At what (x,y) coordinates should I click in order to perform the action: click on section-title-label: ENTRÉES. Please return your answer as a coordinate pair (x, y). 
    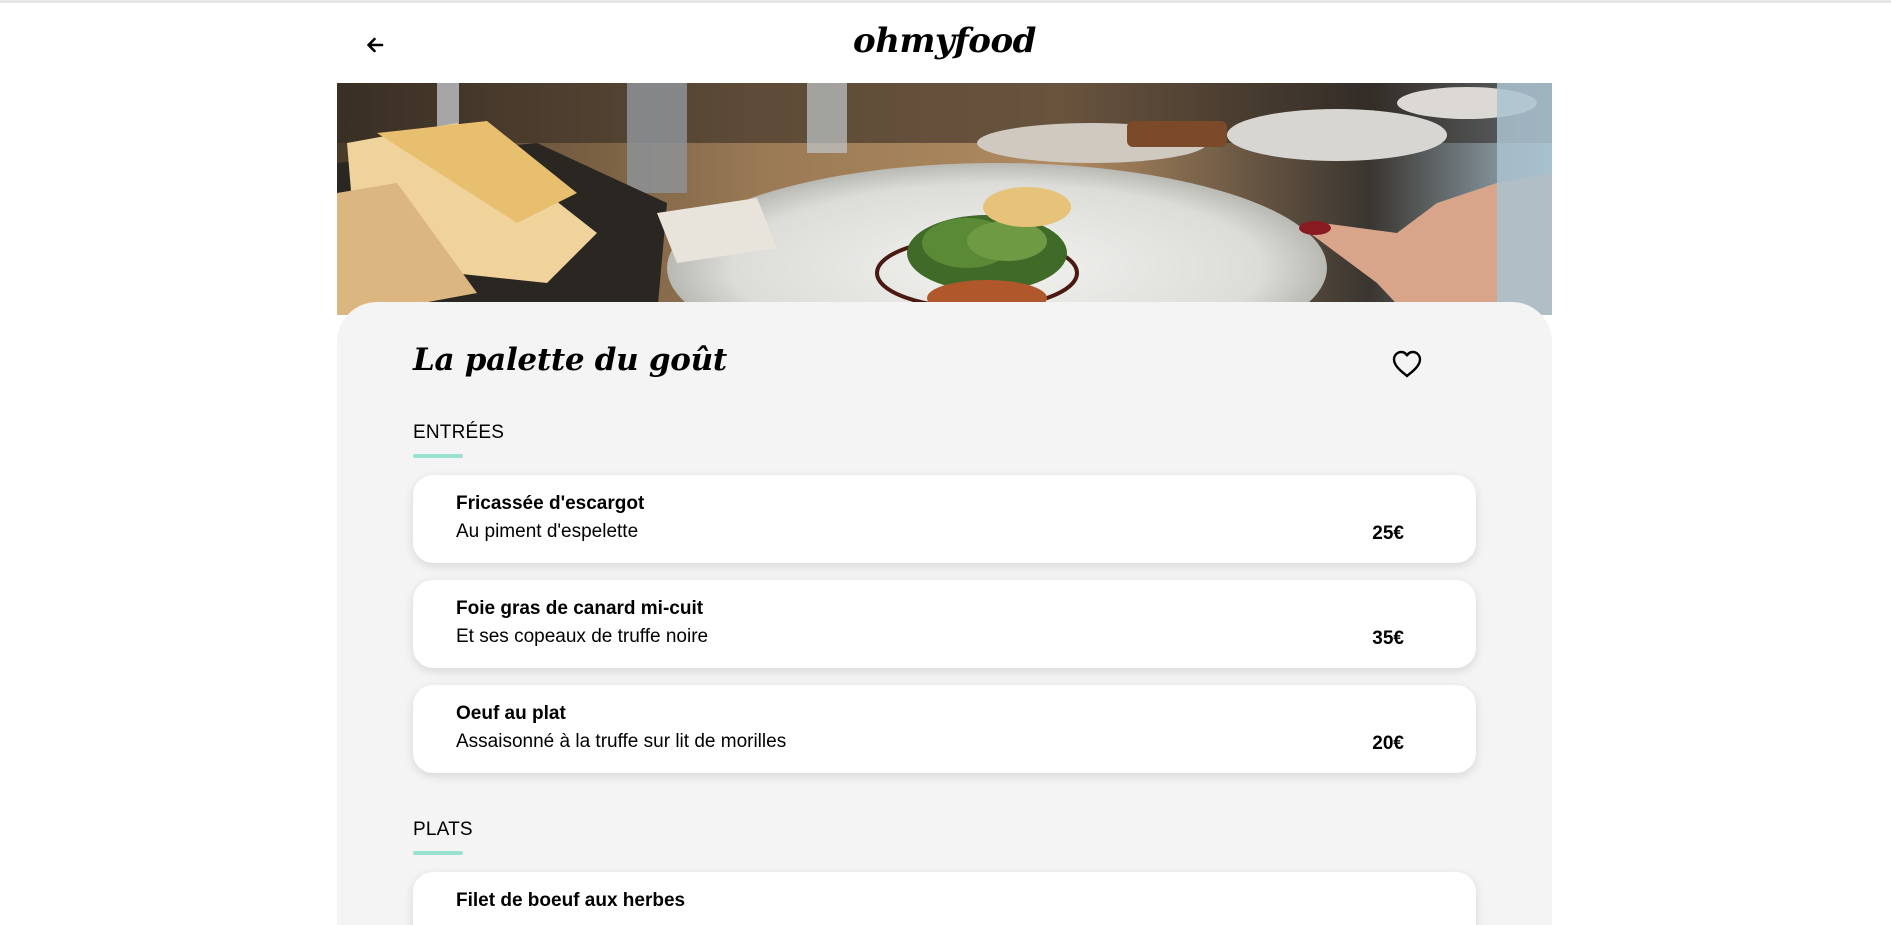
    Looking at the image, I should click on (459, 432).